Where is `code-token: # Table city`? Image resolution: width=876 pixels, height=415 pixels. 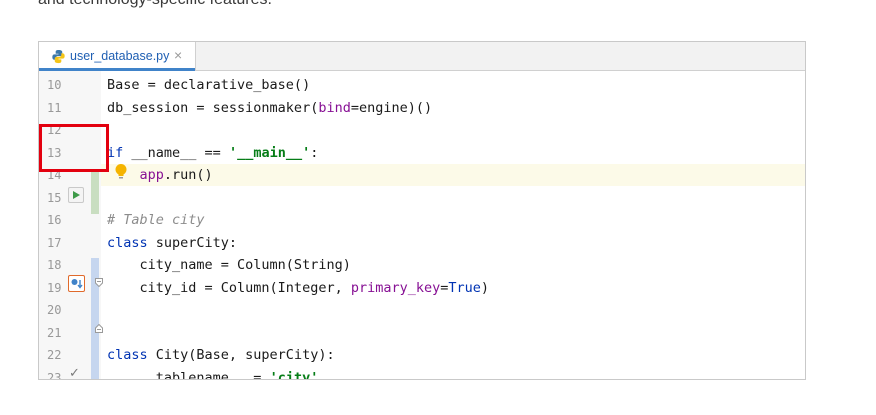 code-token: # Table city is located at coordinates (156, 220).